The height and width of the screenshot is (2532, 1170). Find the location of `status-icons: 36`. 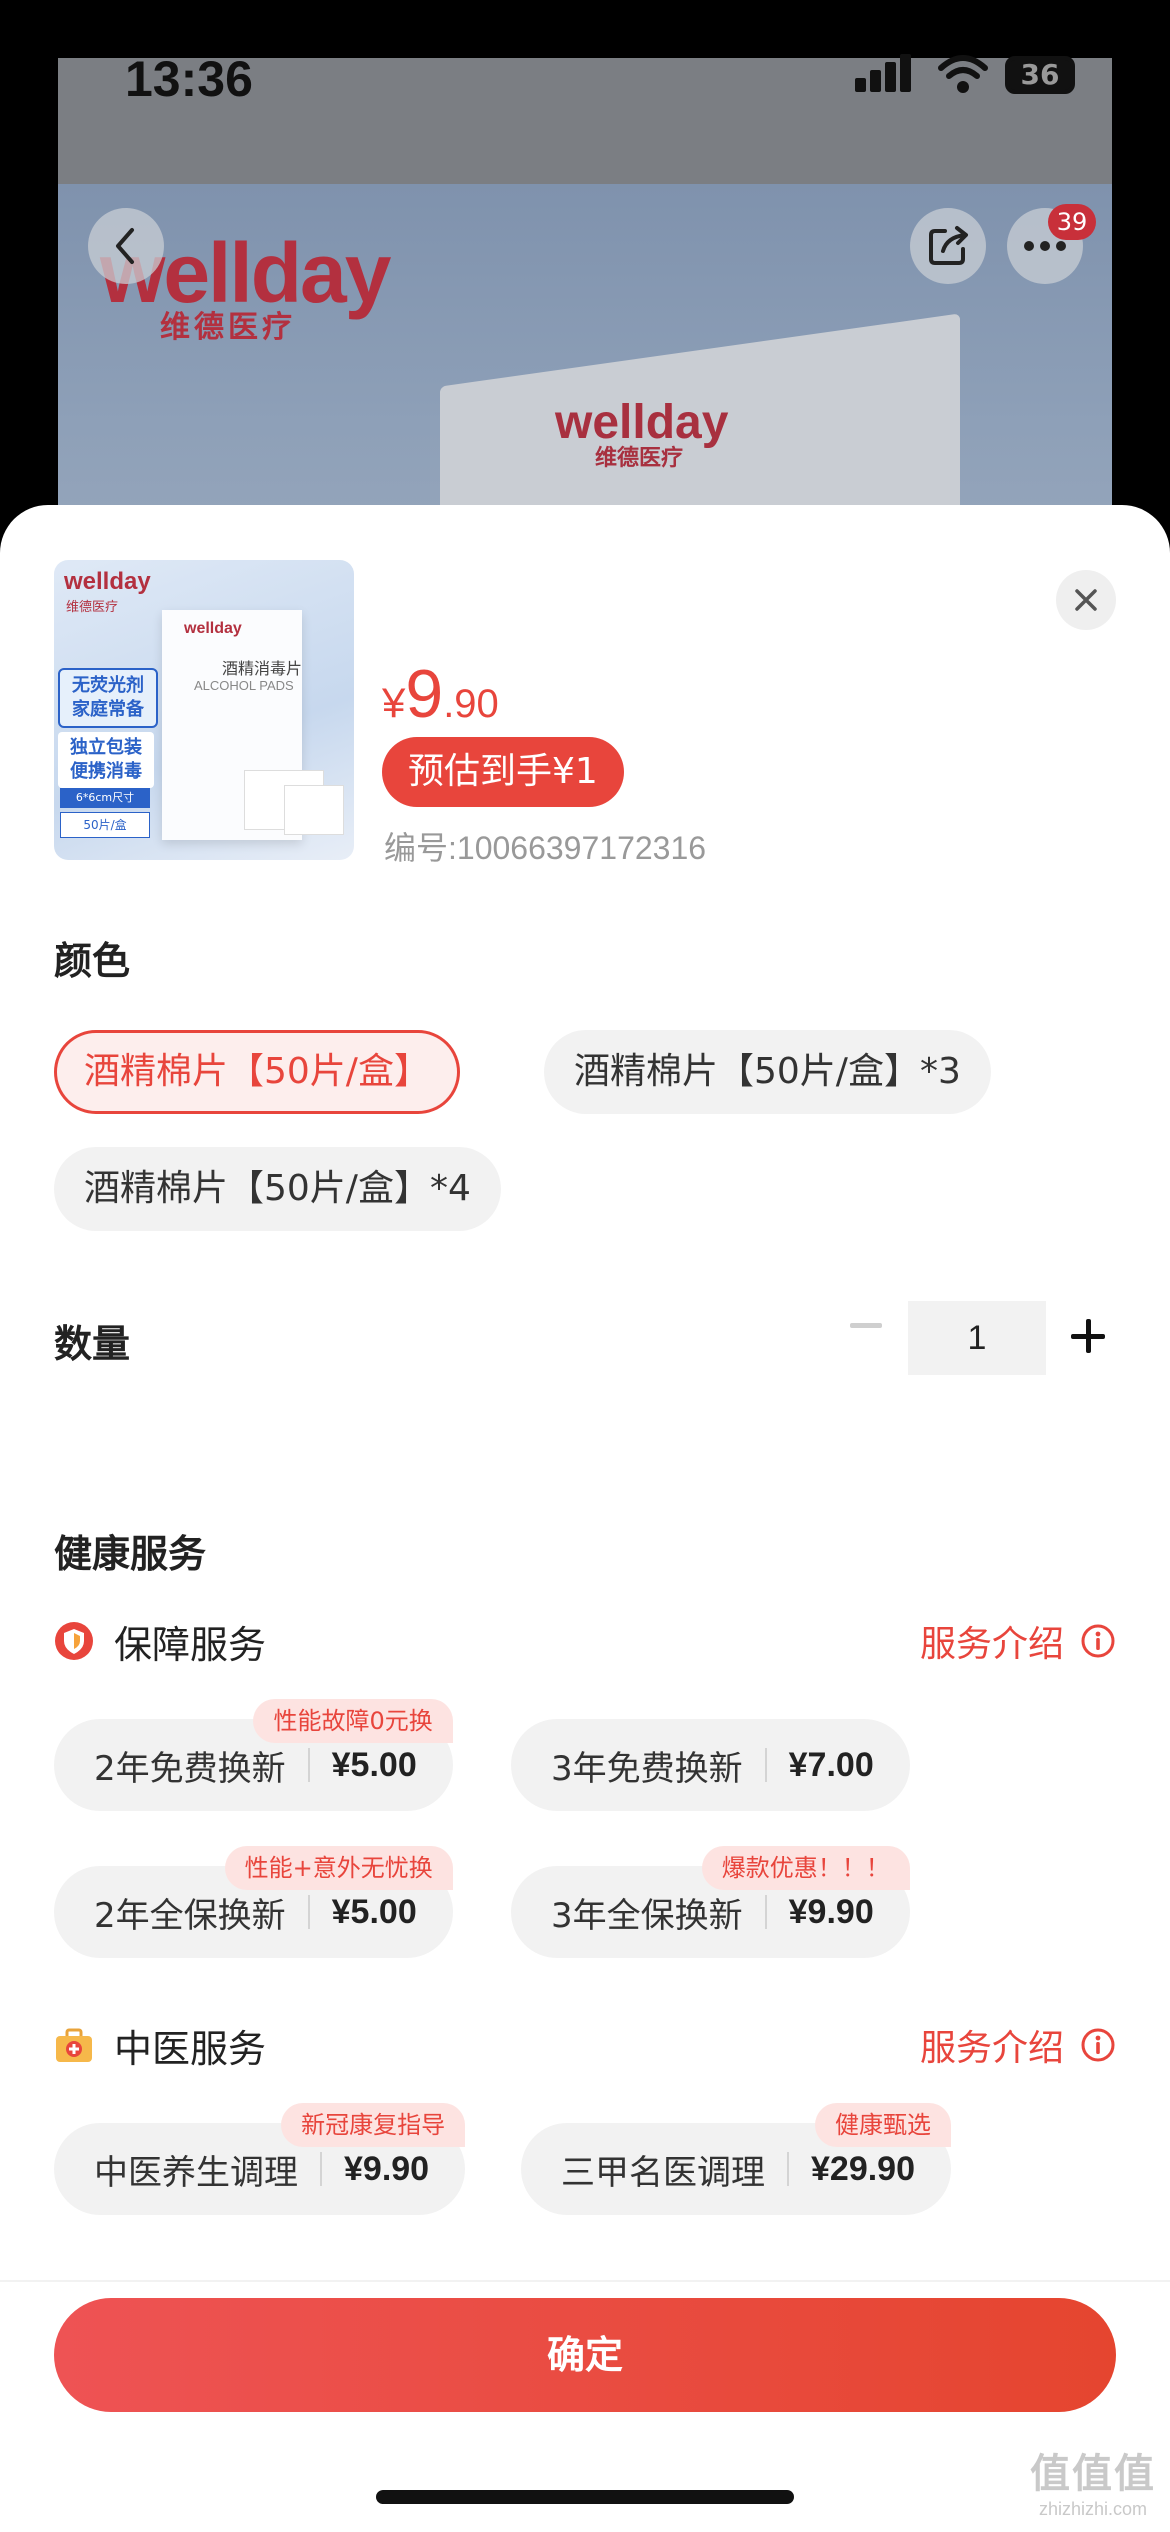

status-icons: 36 is located at coordinates (975, 76).